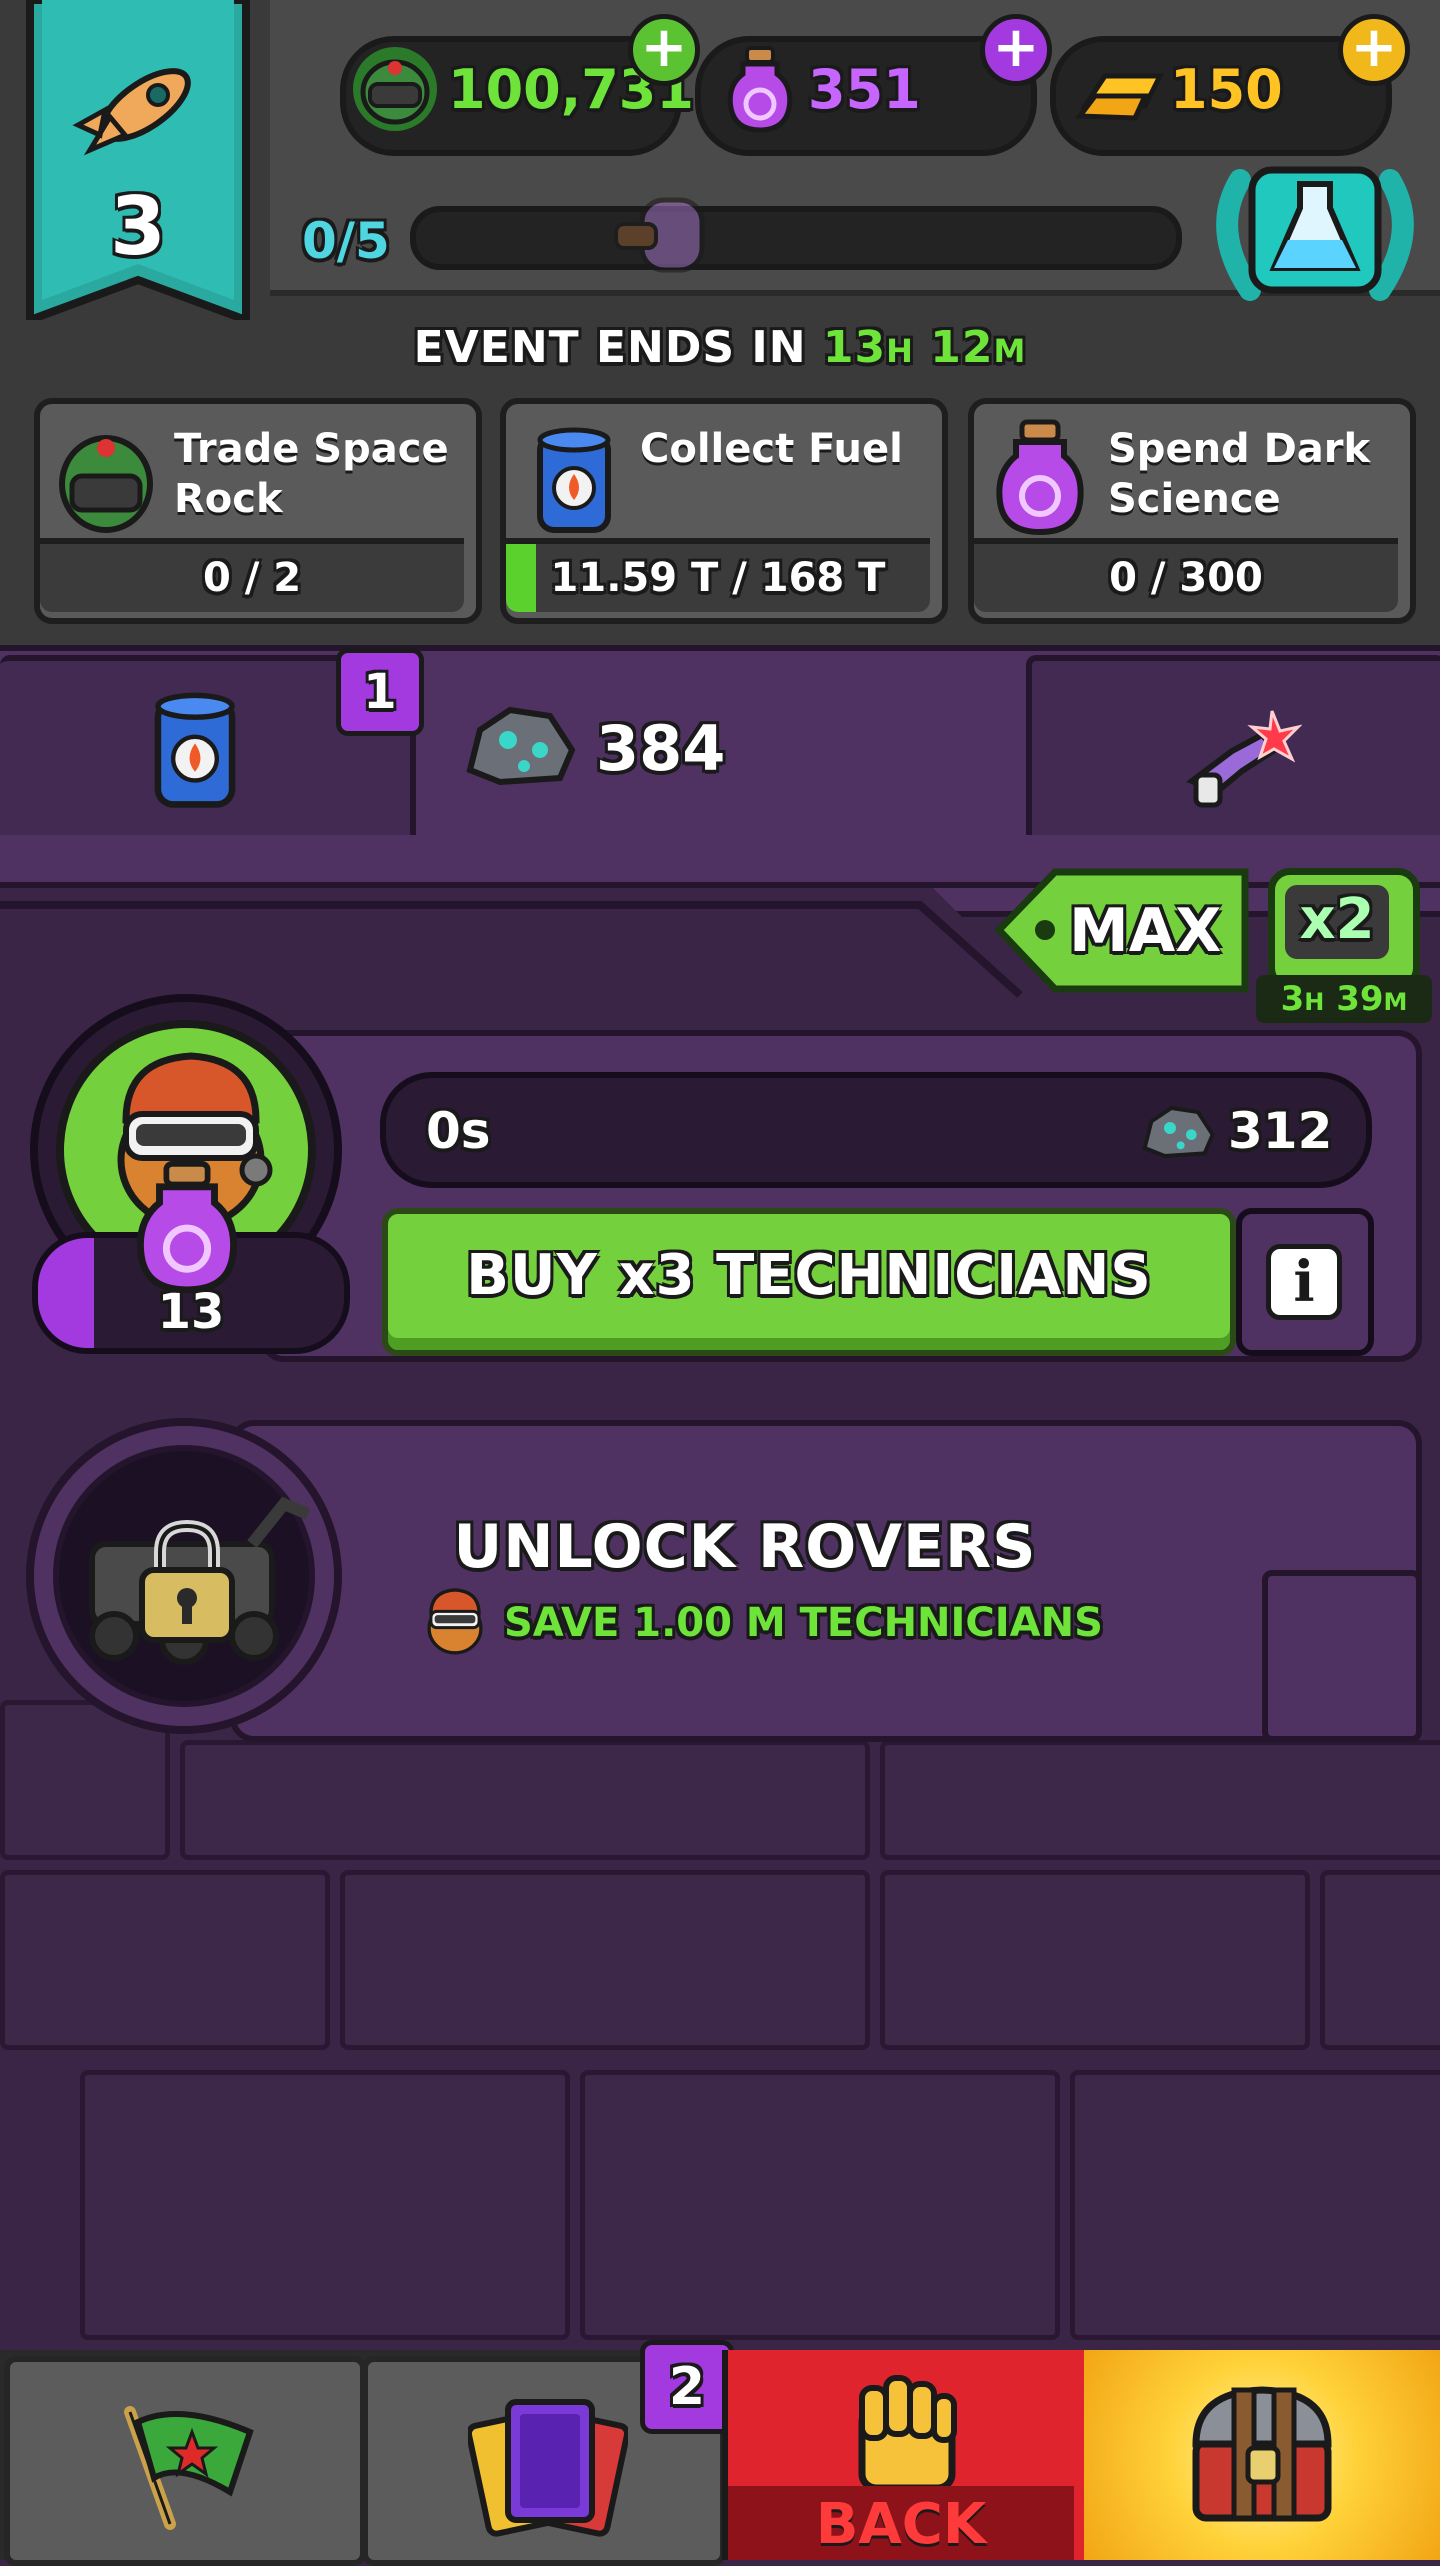  What do you see at coordinates (187, 1581) in the screenshot?
I see `lock-icon` at bounding box center [187, 1581].